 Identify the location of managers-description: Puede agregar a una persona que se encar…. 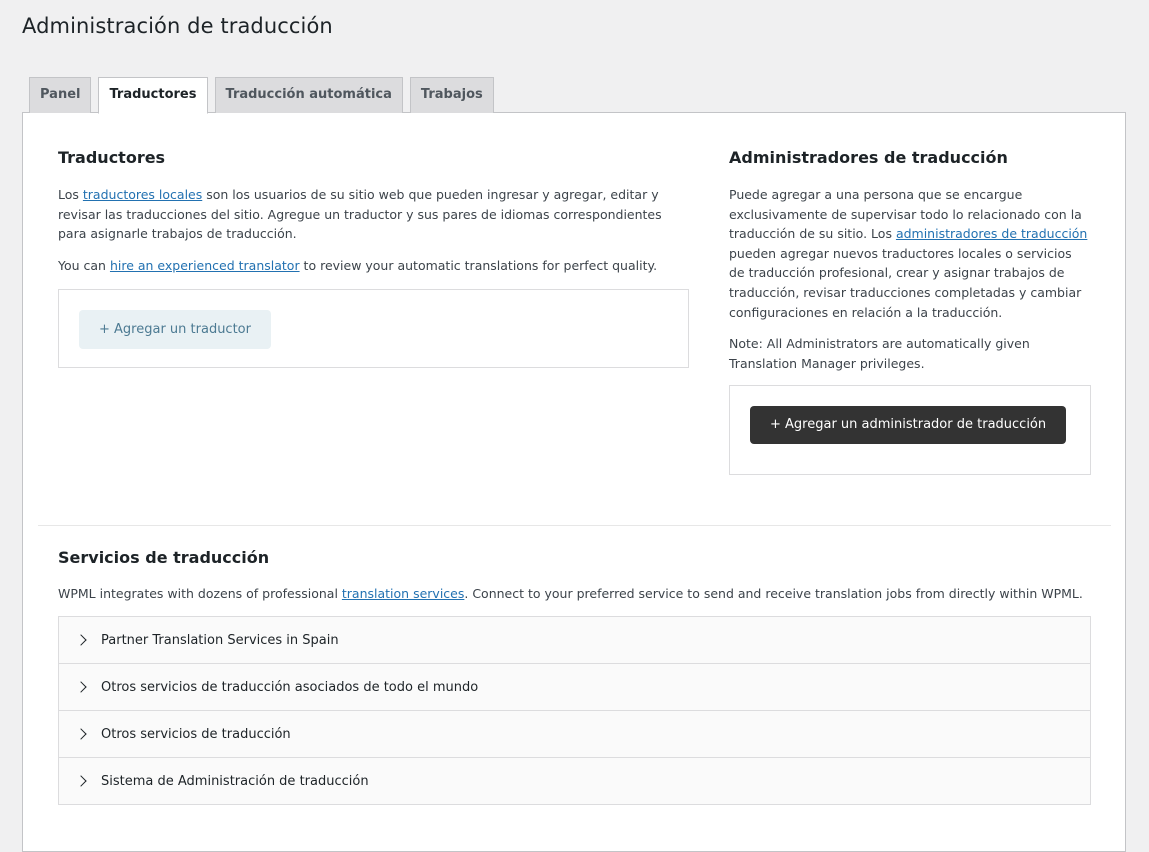
(910, 253).